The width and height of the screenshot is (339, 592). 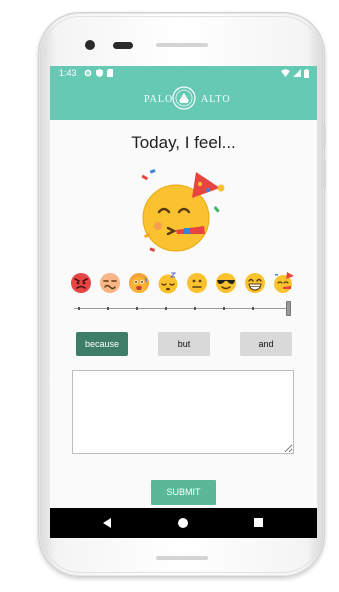 I want to click on signal-icon, so click(x=297, y=73).